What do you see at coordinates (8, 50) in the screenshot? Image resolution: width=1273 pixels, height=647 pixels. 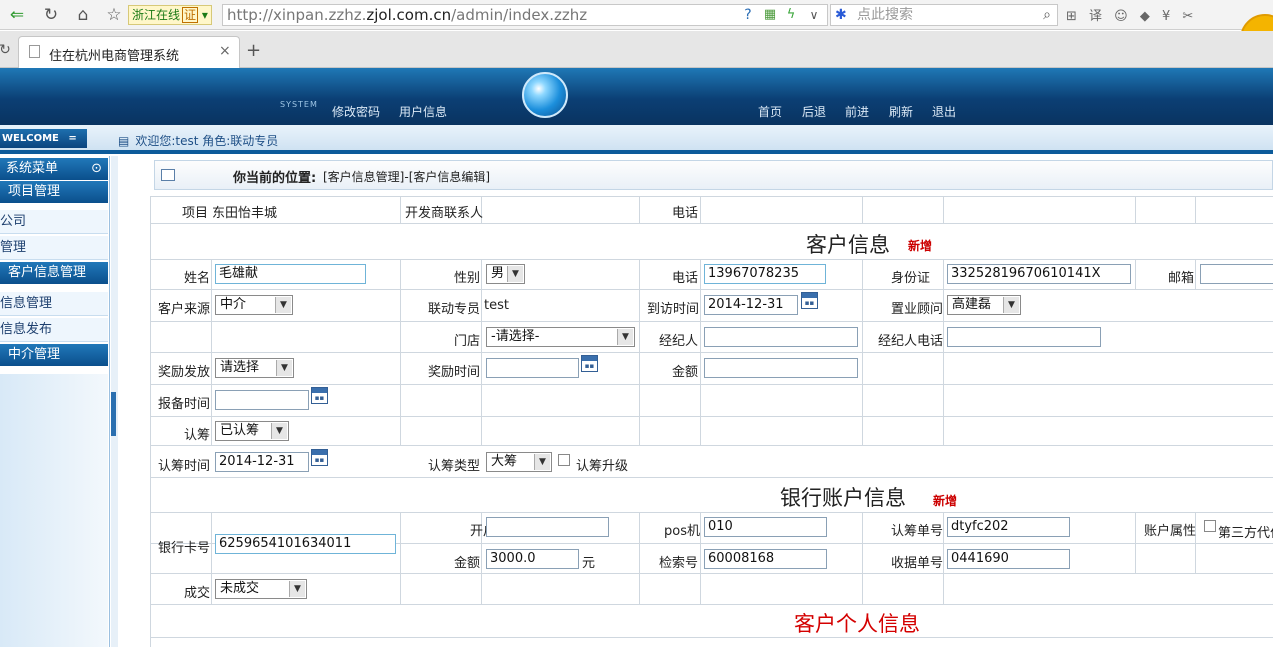 I see `refresh-icon: ↻` at bounding box center [8, 50].